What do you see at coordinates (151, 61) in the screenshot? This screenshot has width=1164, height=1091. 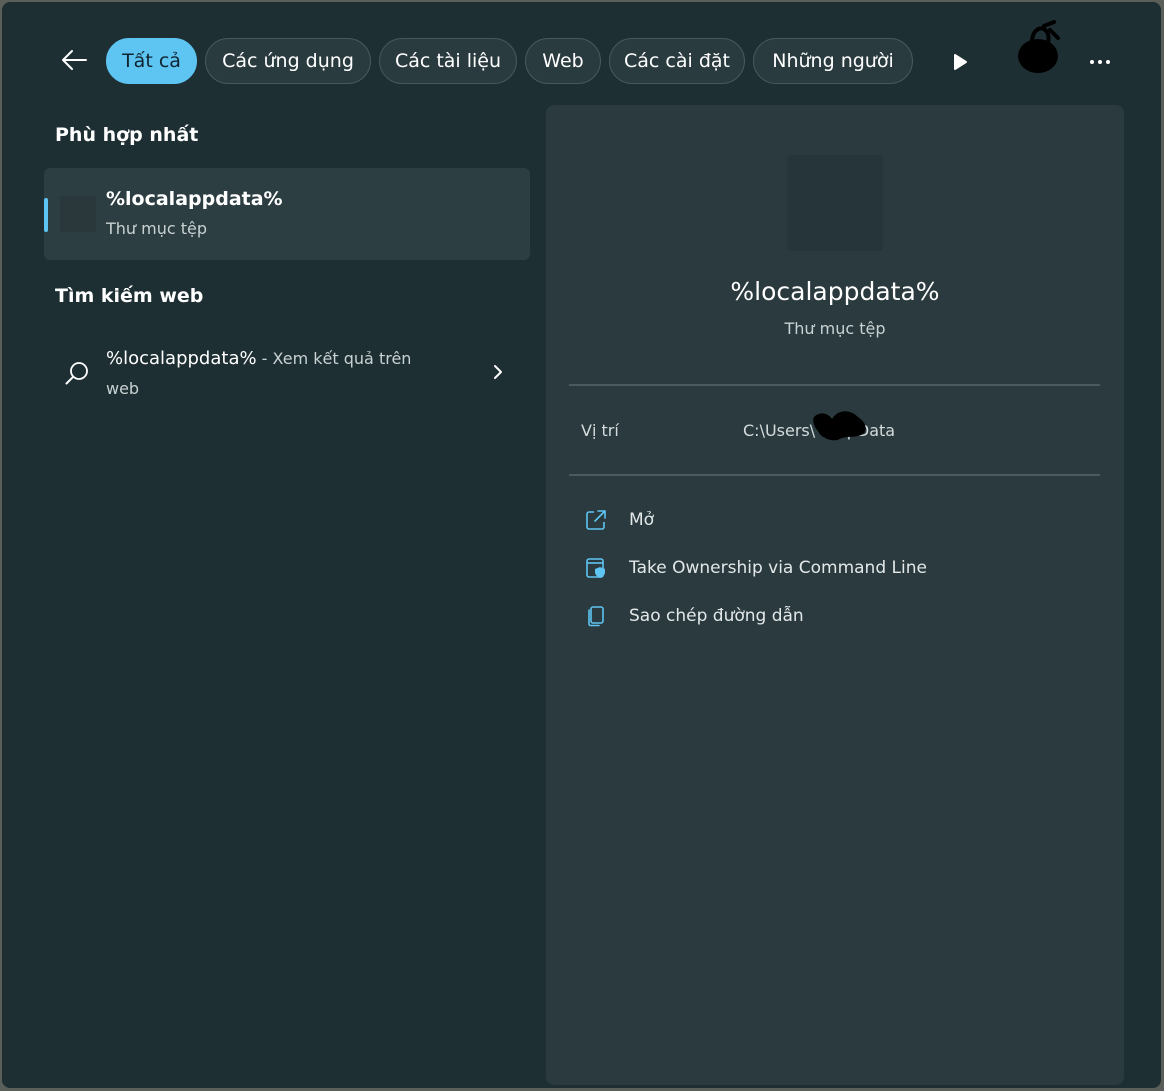 I see `tab-all: Tất cả` at bounding box center [151, 61].